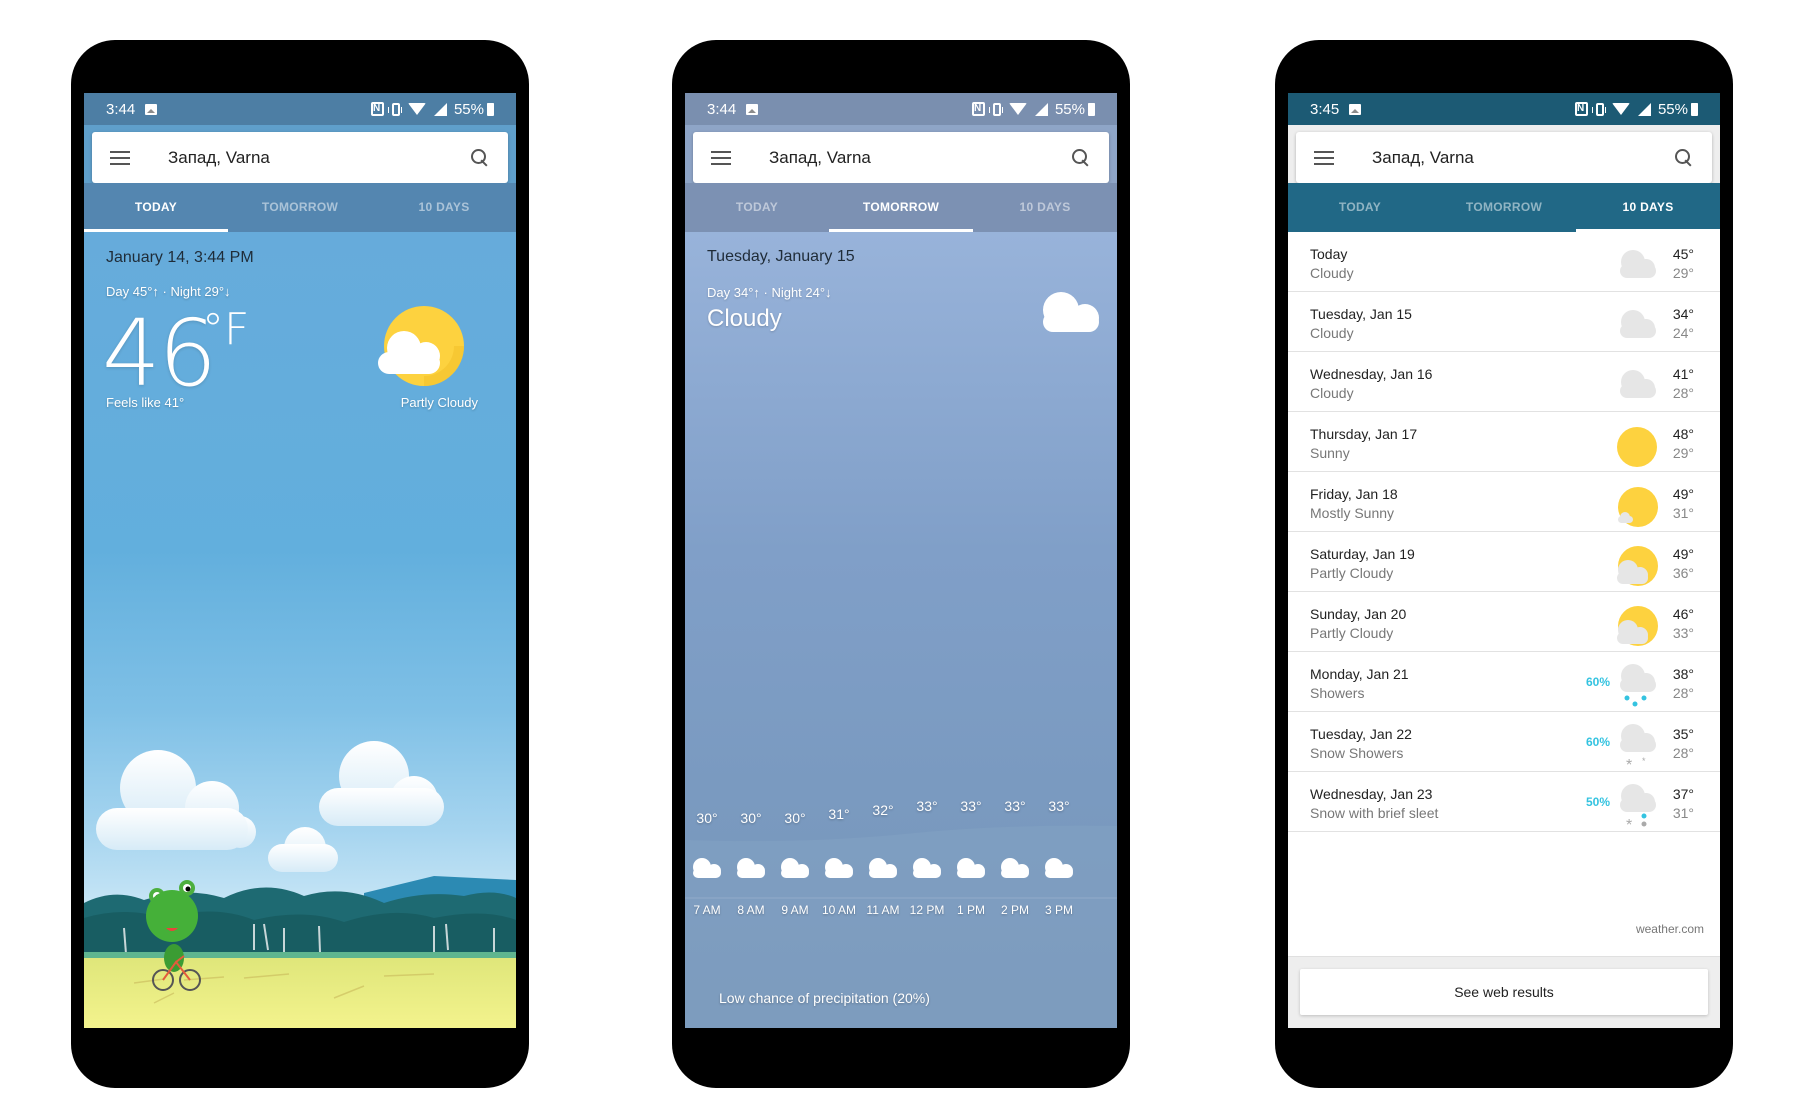 Image resolution: width=1800 pixels, height=1120 pixels. I want to click on status-time: 3:45, so click(1325, 109).